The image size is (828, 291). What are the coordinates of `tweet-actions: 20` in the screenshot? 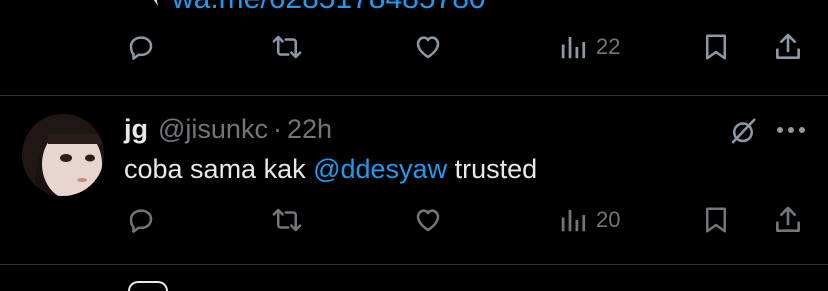 It's located at (414, 220).